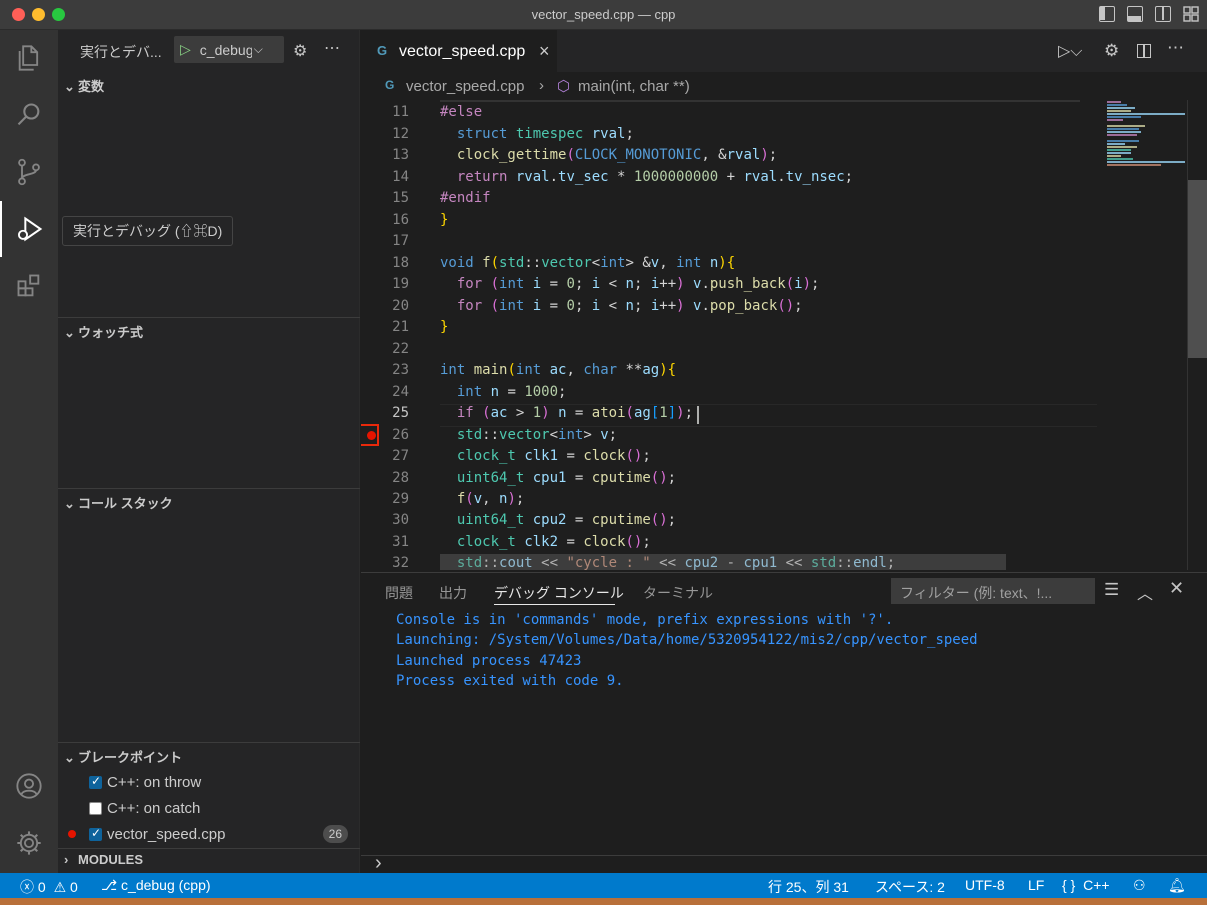 This screenshot has height=905, width=1207. Describe the element at coordinates (796, 865) in the screenshot. I see `console-input` at that location.